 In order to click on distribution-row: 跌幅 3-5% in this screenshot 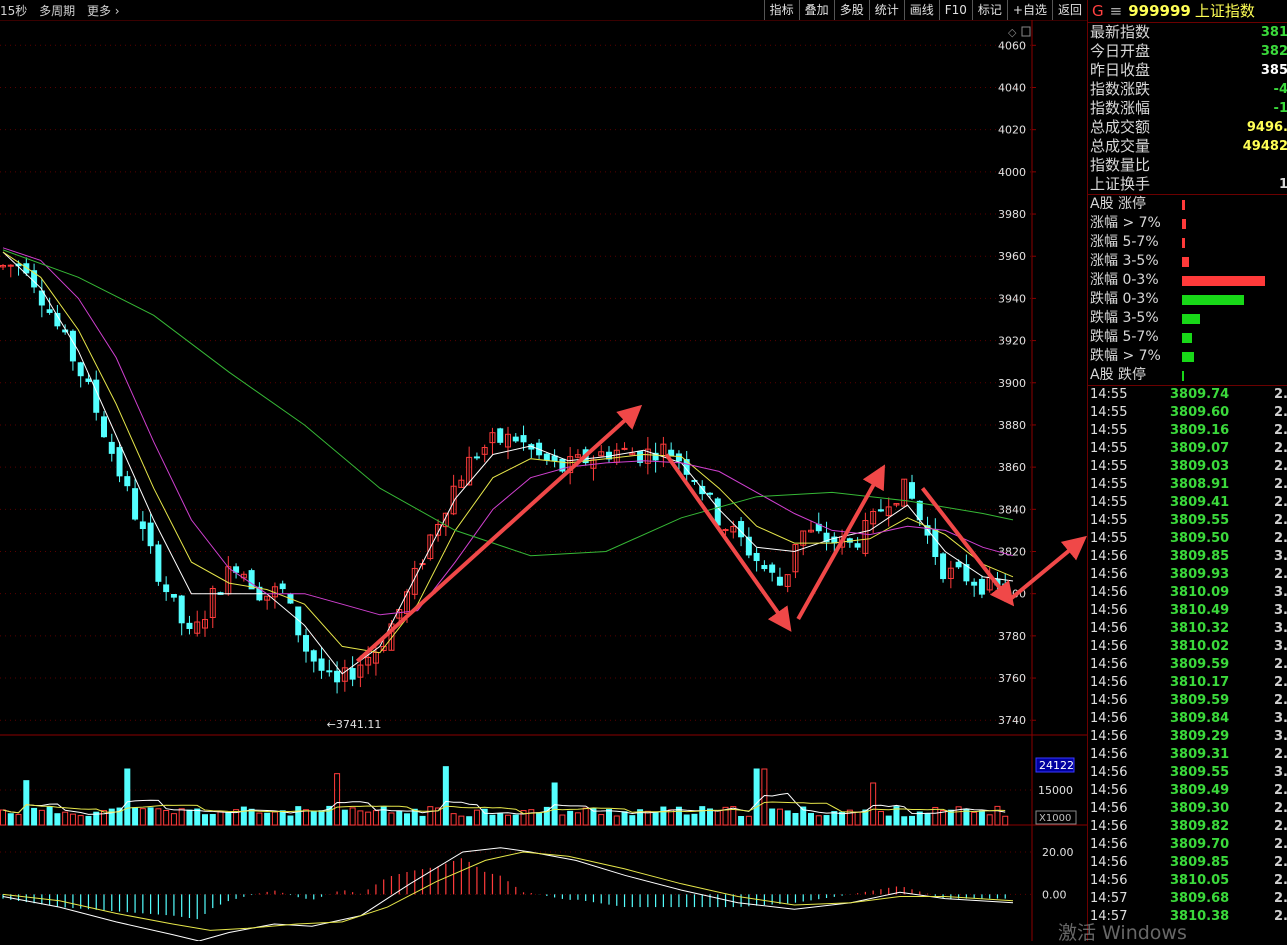, I will do `click(1187, 318)`.